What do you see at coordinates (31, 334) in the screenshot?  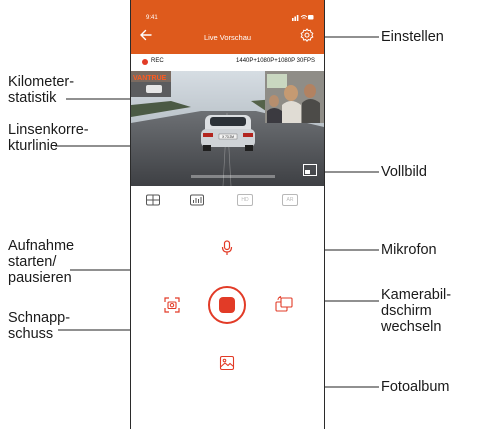 I see `callout-snapshot-line-2: schuss` at bounding box center [31, 334].